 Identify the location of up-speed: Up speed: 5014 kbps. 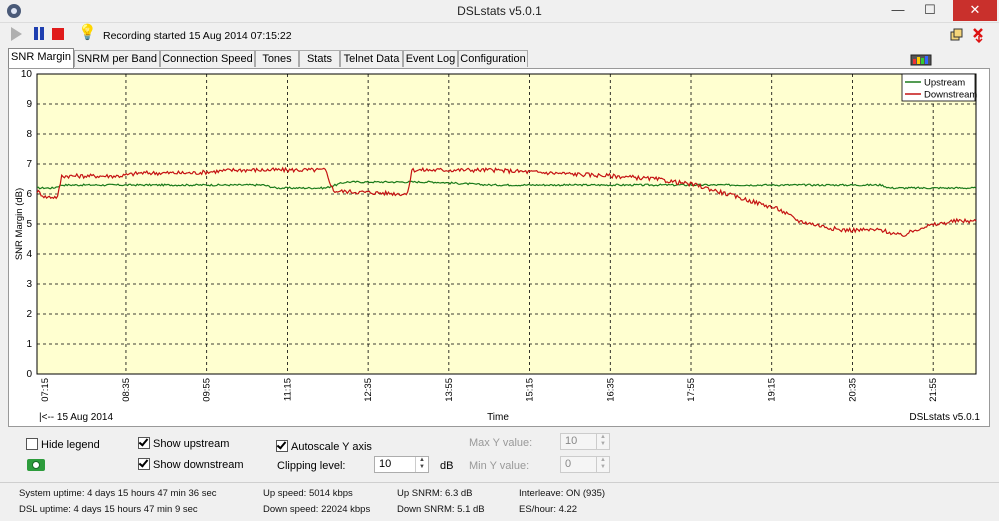
(308, 493).